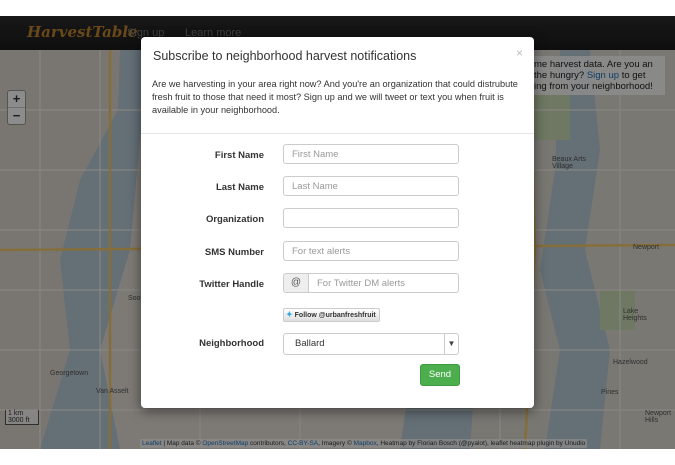 This screenshot has height=465, width=675. I want to click on chevron-down-icon: ▼, so click(451, 344).